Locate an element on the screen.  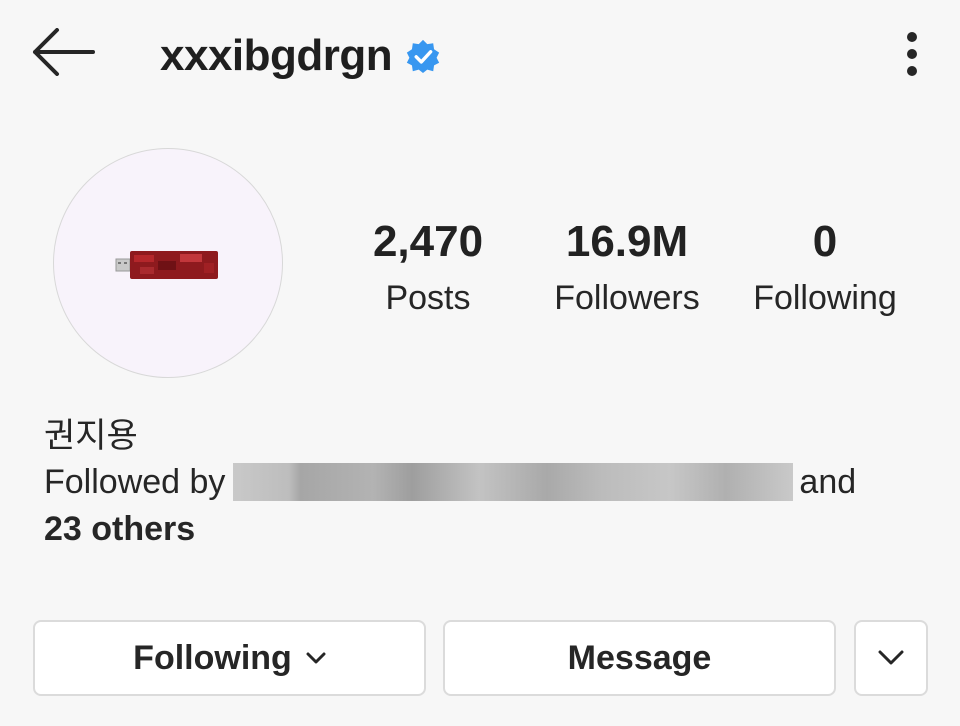
username: xxxibgdrgn is located at coordinates (276, 55).